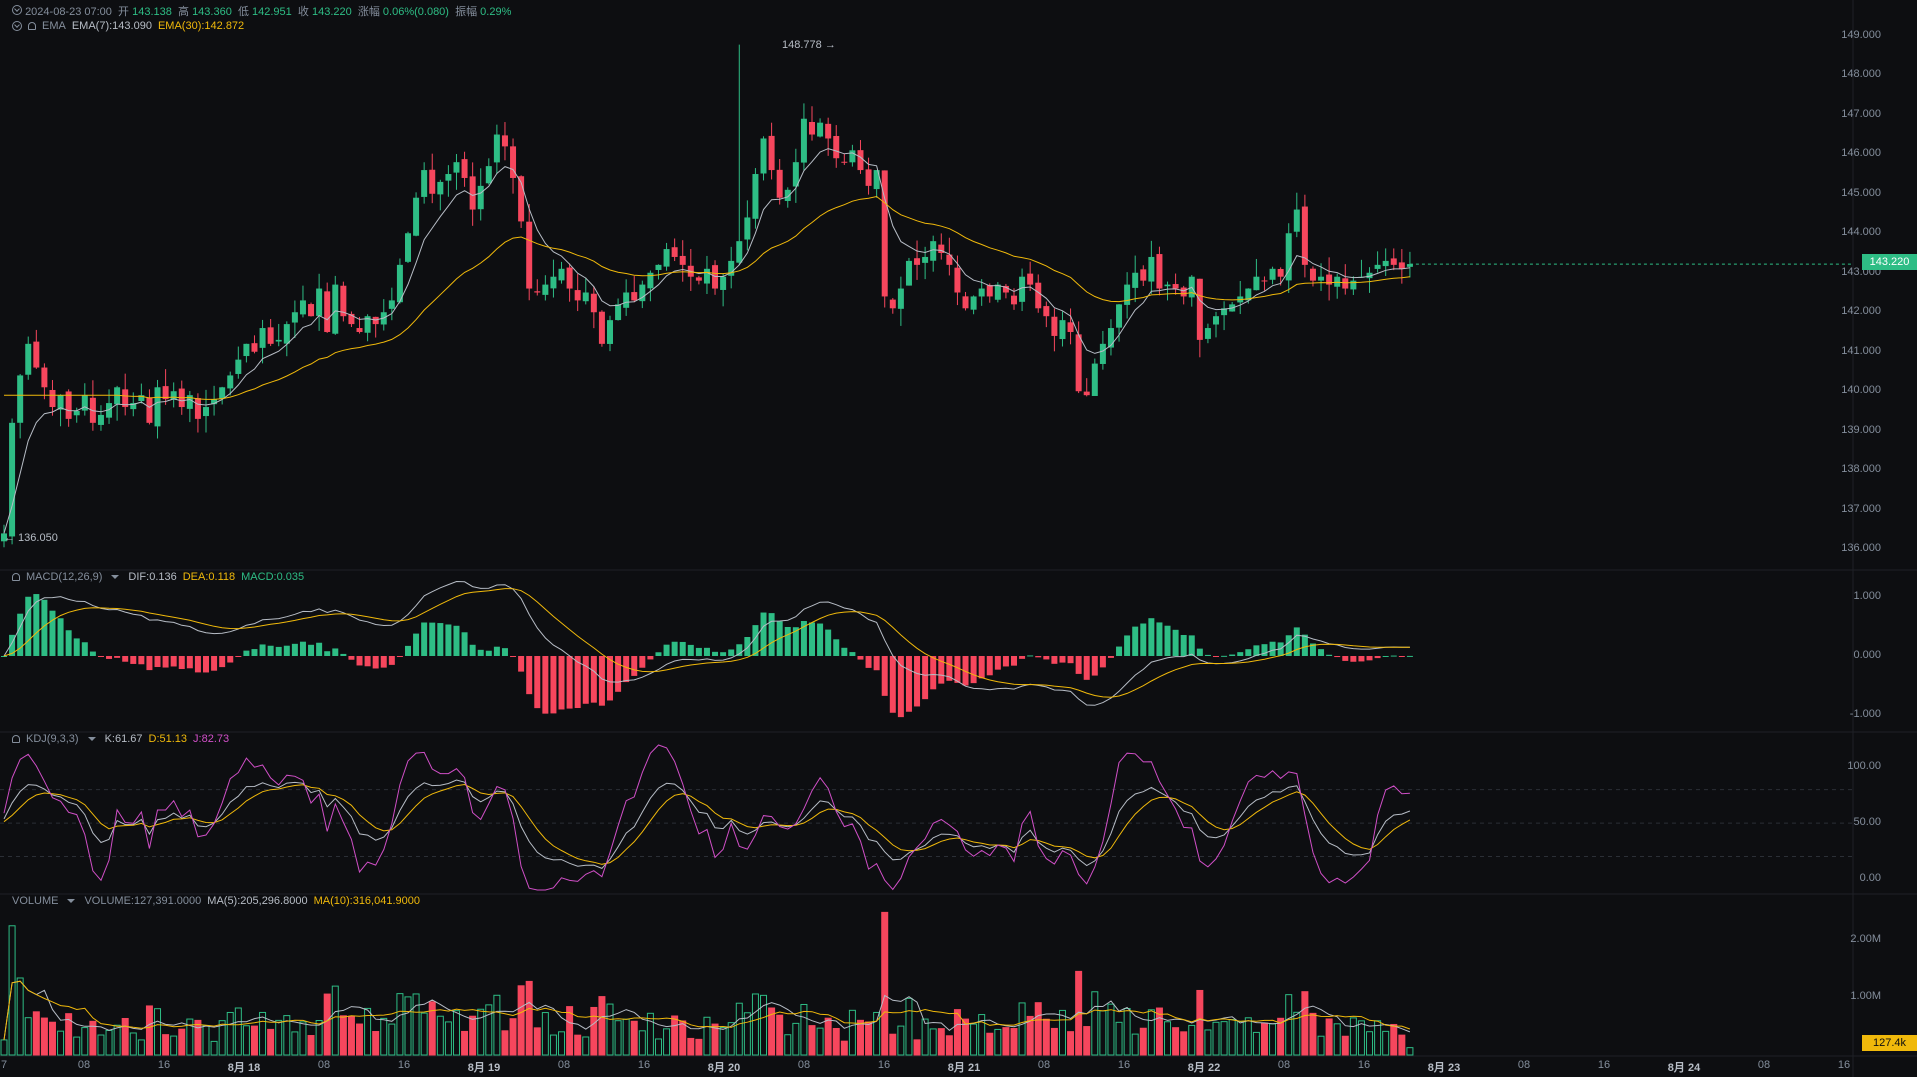 The height and width of the screenshot is (1077, 1917). Describe the element at coordinates (1864, 766) in the screenshot. I see `kdj-tick-label: 100.00` at that location.